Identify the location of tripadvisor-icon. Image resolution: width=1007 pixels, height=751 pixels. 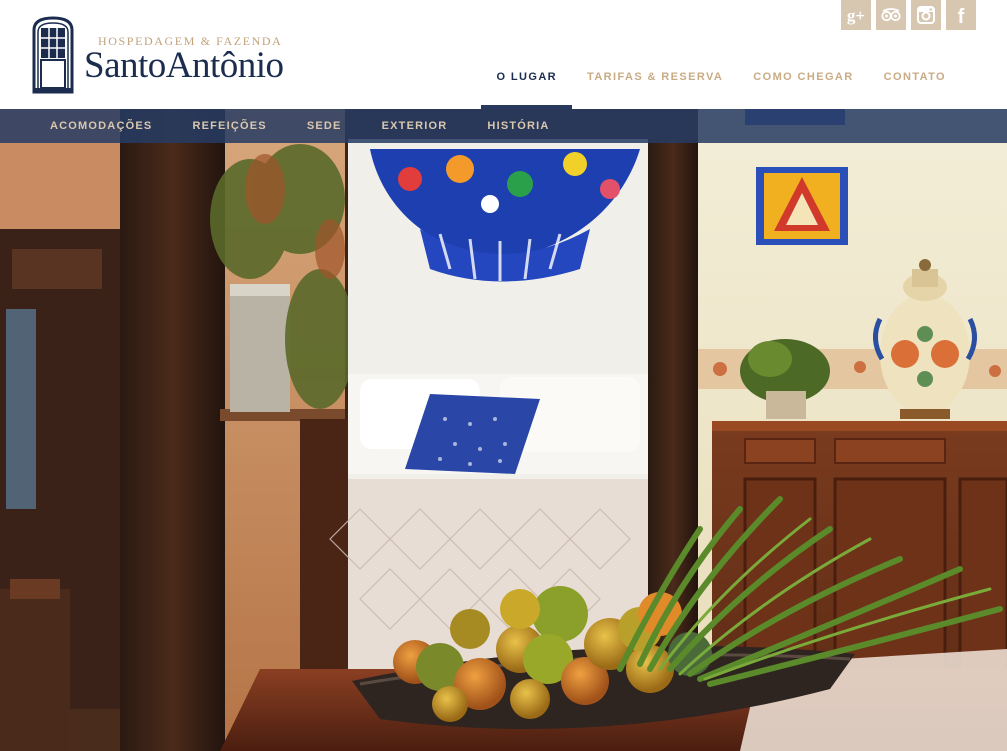
(891, 15).